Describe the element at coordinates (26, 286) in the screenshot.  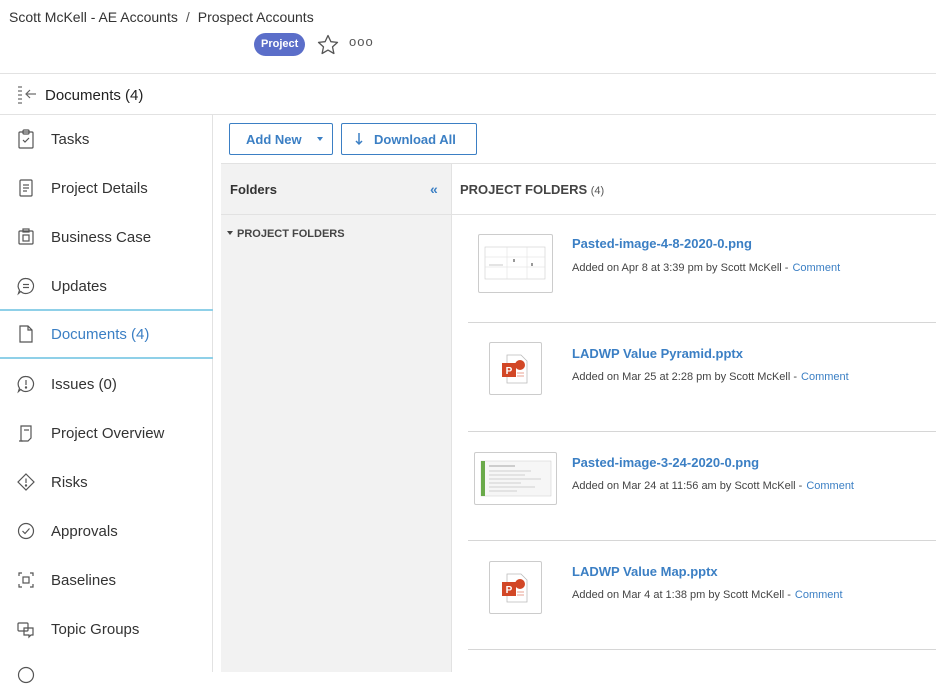
I see `updates-icon` at that location.